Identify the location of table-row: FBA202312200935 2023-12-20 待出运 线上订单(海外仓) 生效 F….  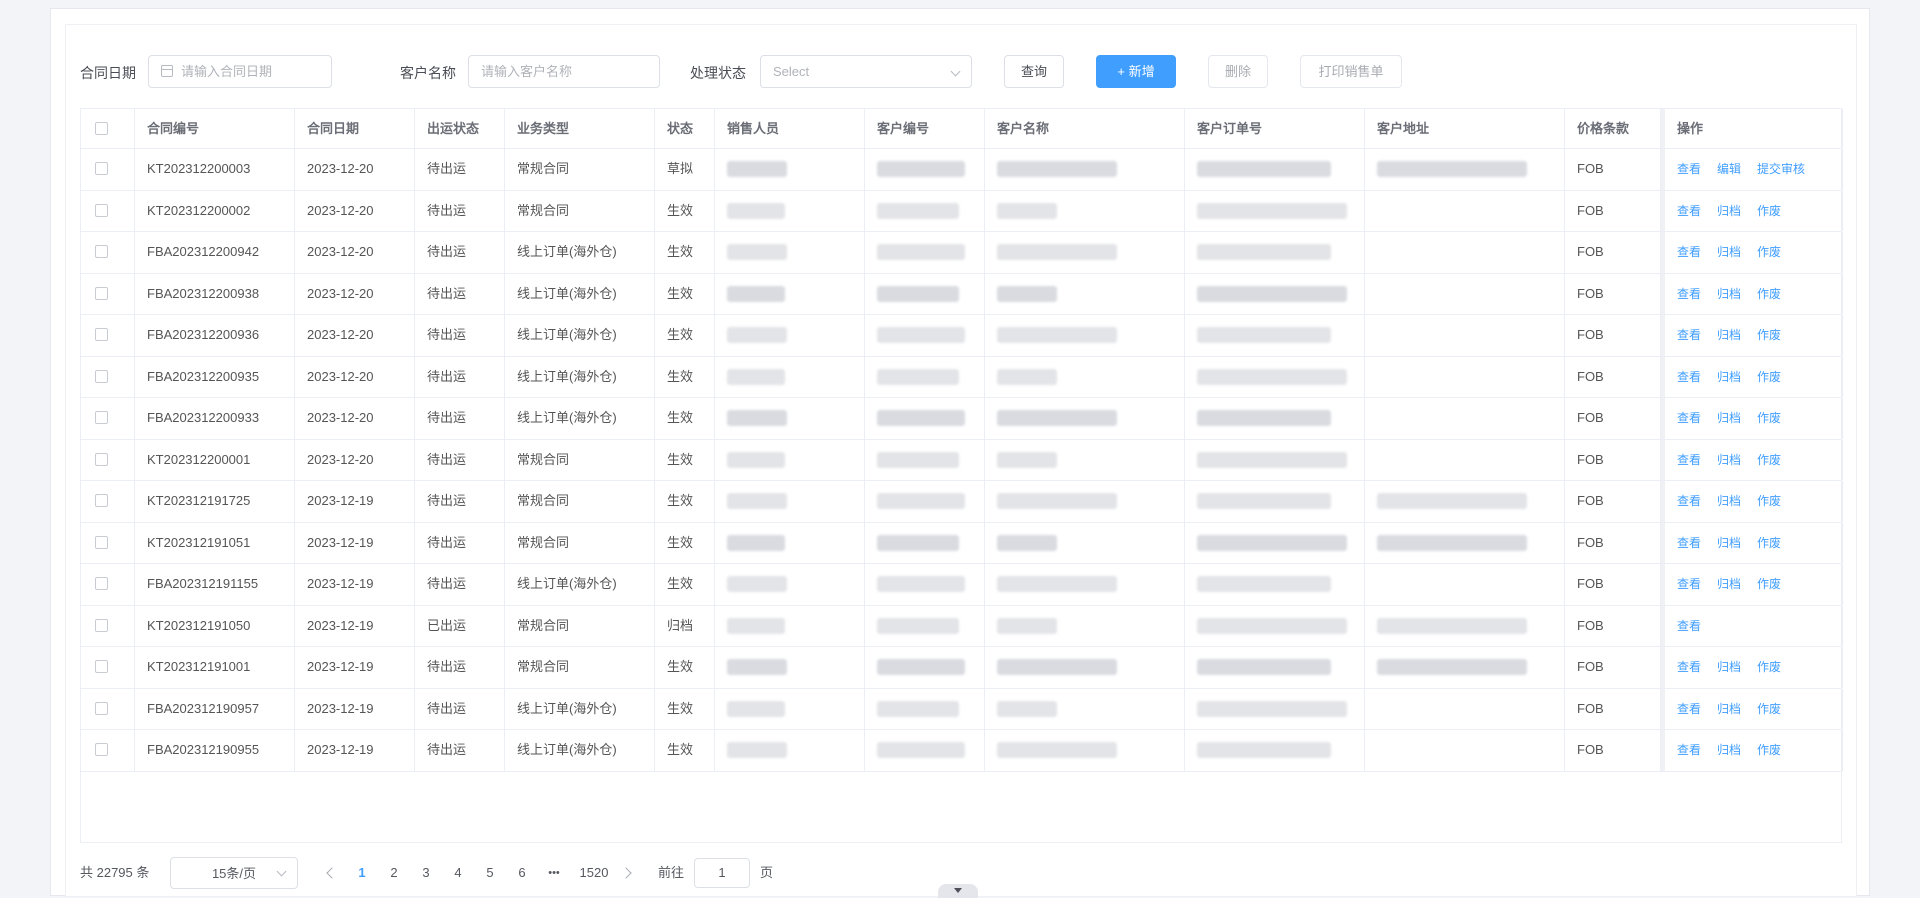
(962, 377).